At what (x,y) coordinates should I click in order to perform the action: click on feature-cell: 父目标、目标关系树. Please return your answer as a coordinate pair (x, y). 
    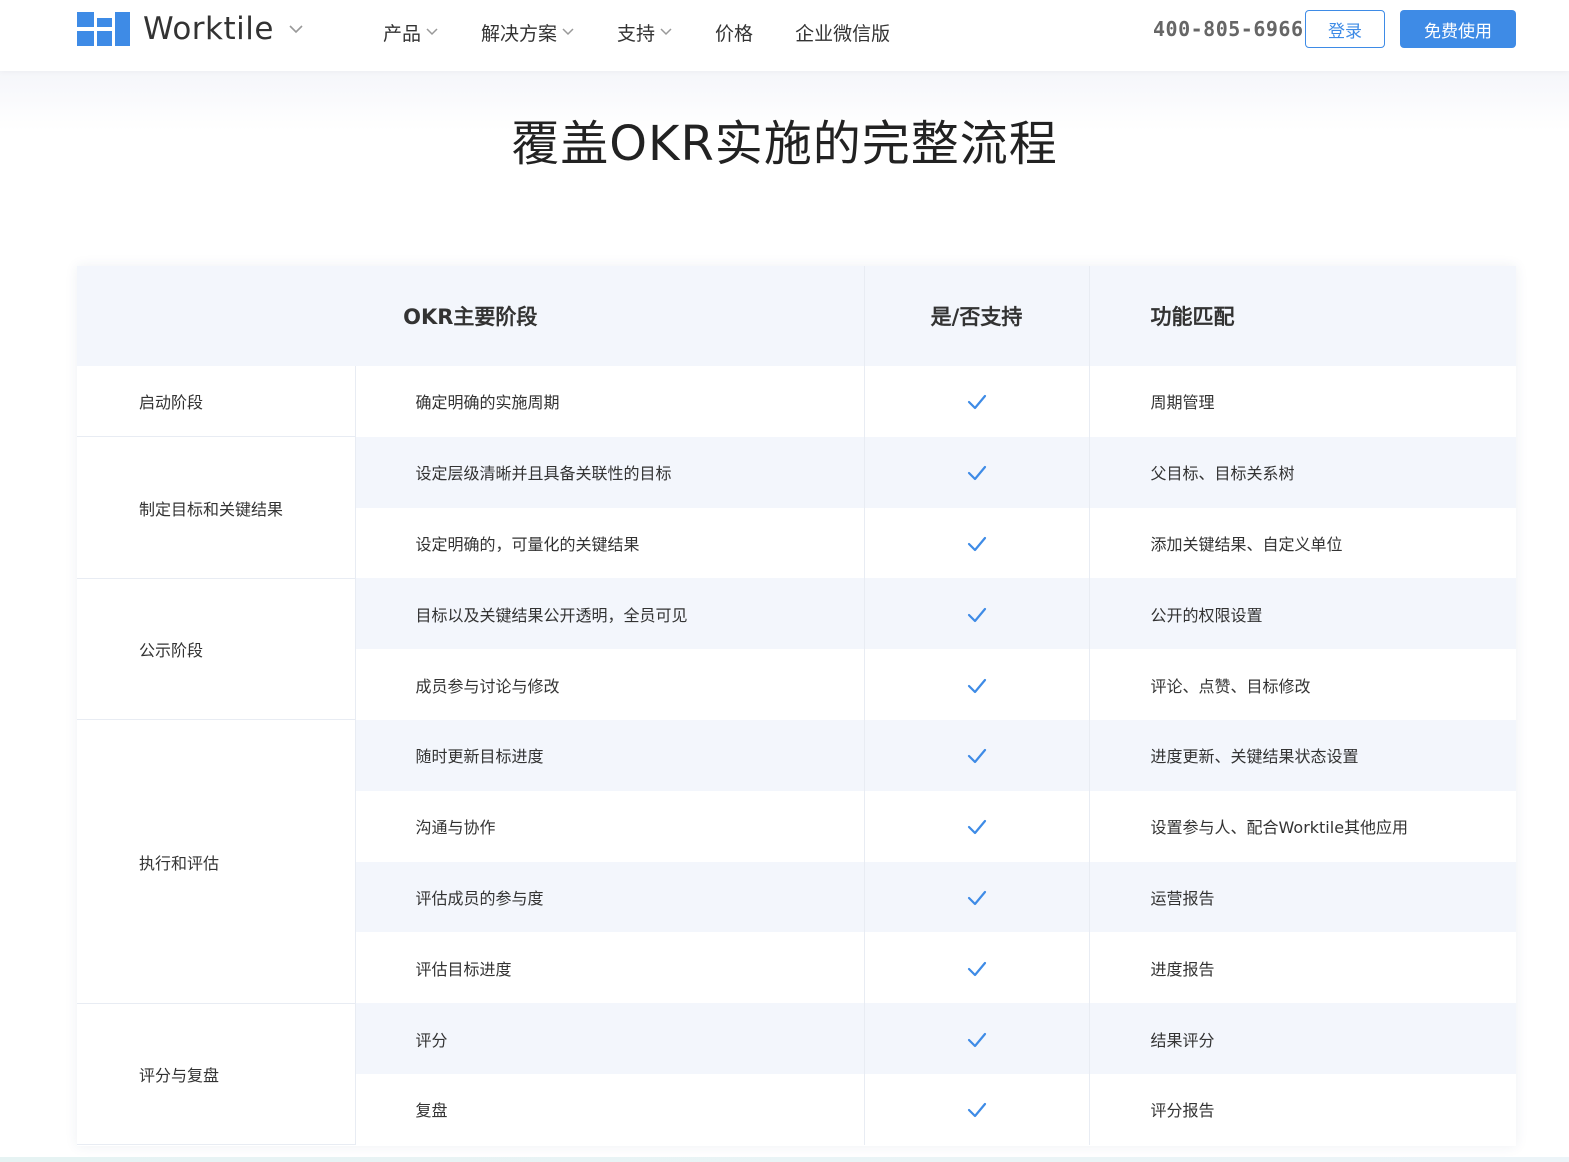
    Looking at the image, I should click on (1303, 472).